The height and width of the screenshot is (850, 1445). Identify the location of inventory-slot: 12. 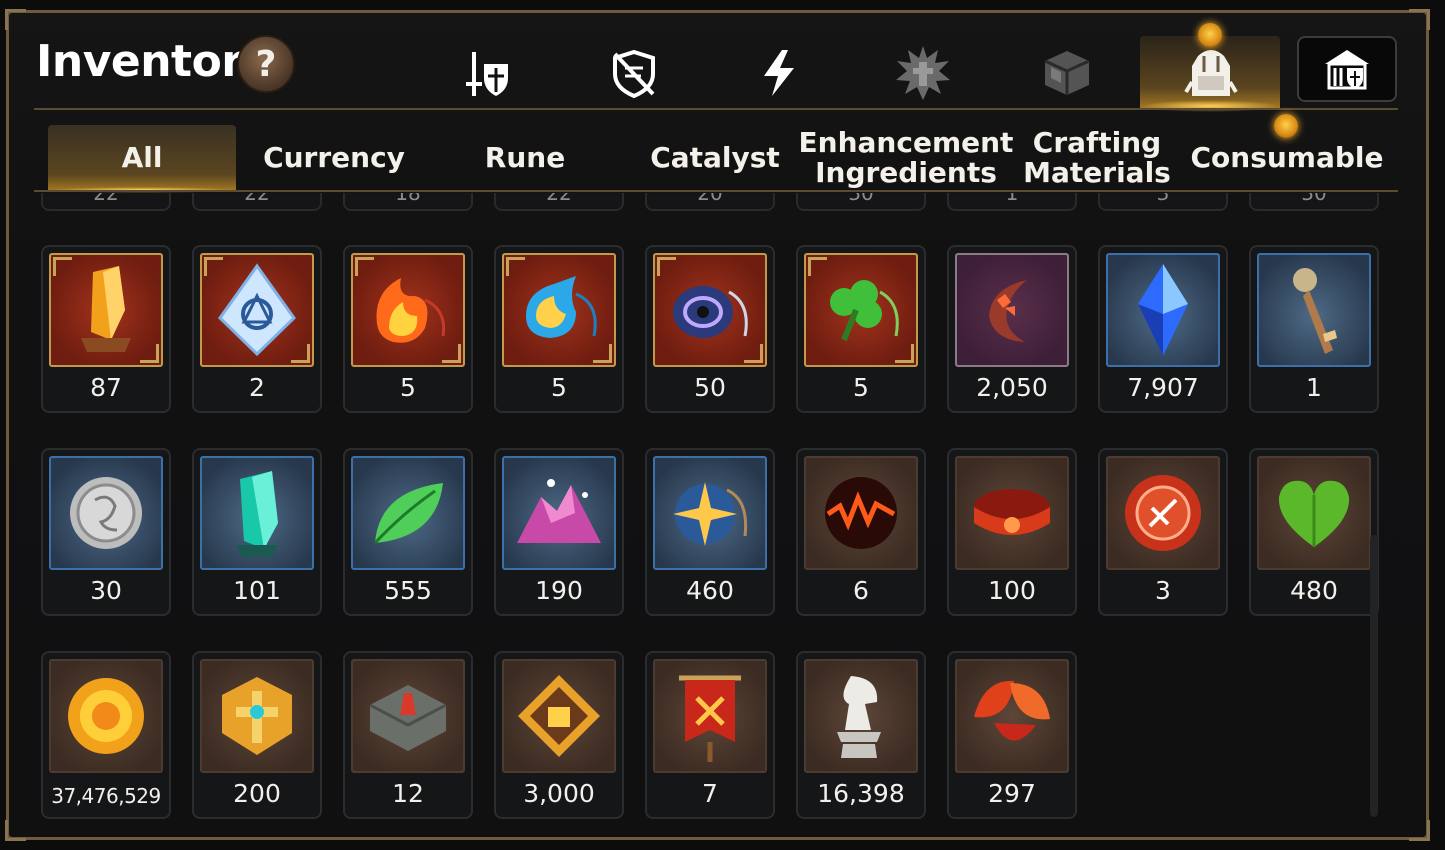
(408, 735).